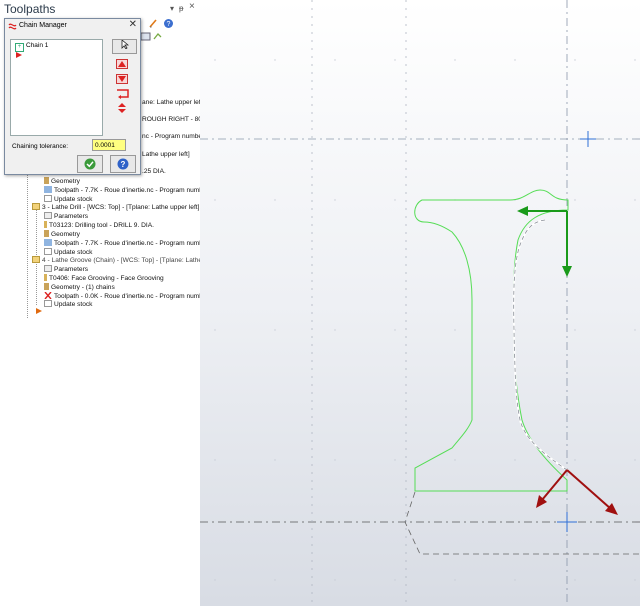 Image resolution: width=640 pixels, height=606 pixels. Describe the element at coordinates (192, 6) in the screenshot. I see `panel-close-icon: ×` at that location.